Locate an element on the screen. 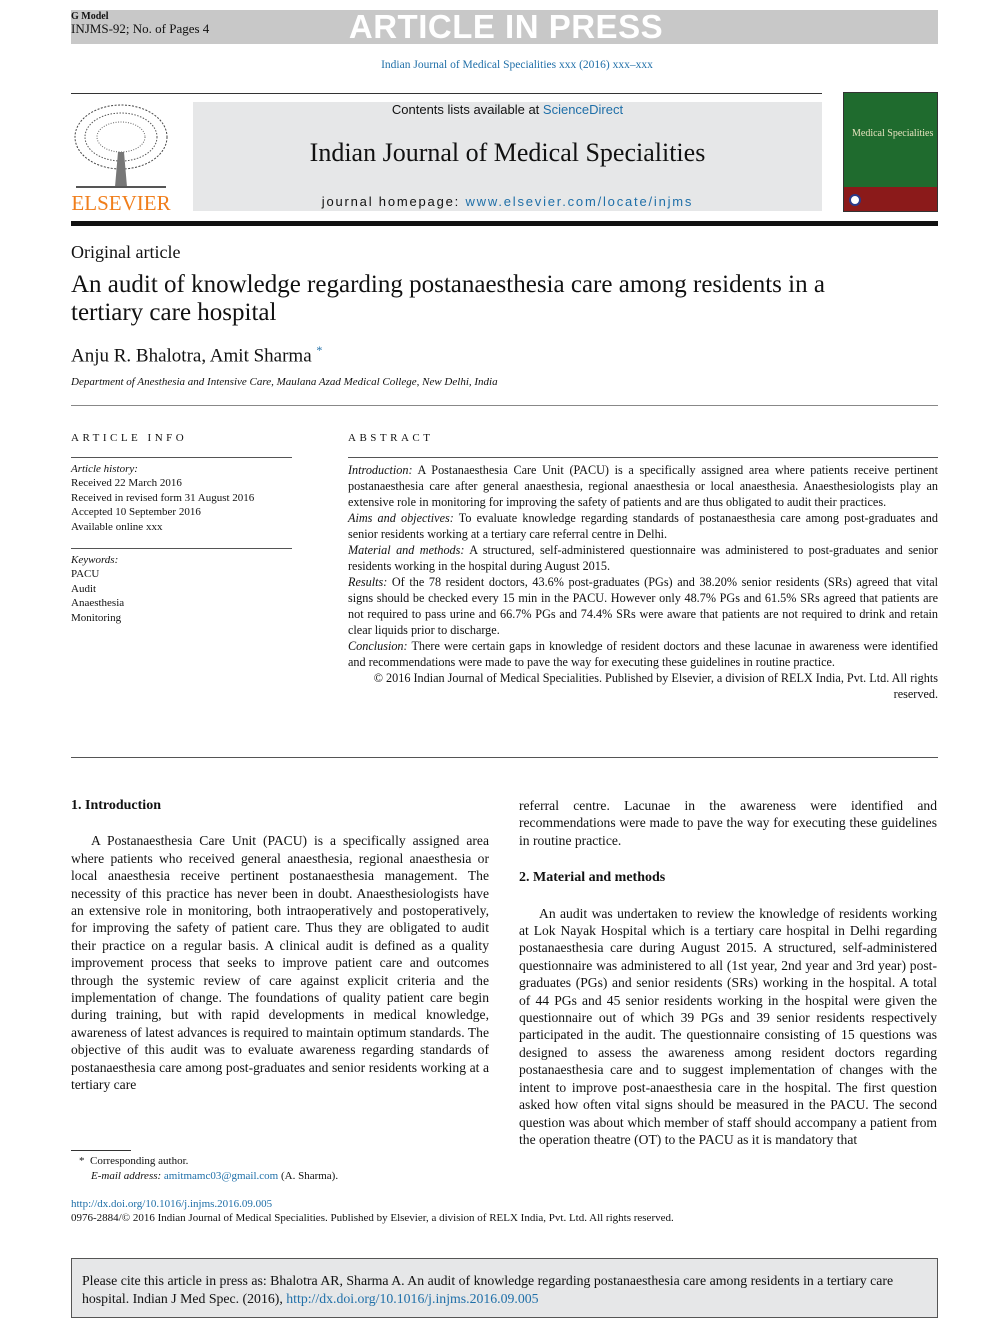  history-revised: Received in revised form 31 August 2016 is located at coordinates (163, 497).